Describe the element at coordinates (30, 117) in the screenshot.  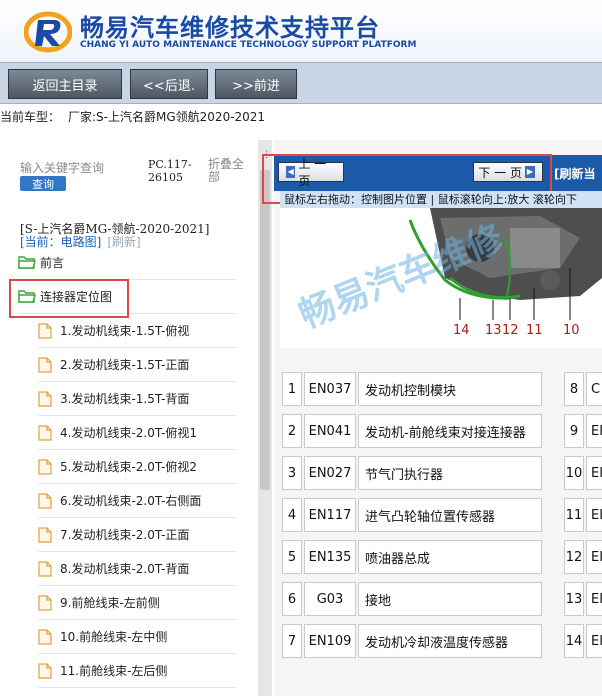
I see `current-car-label: 当前车型：` at that location.